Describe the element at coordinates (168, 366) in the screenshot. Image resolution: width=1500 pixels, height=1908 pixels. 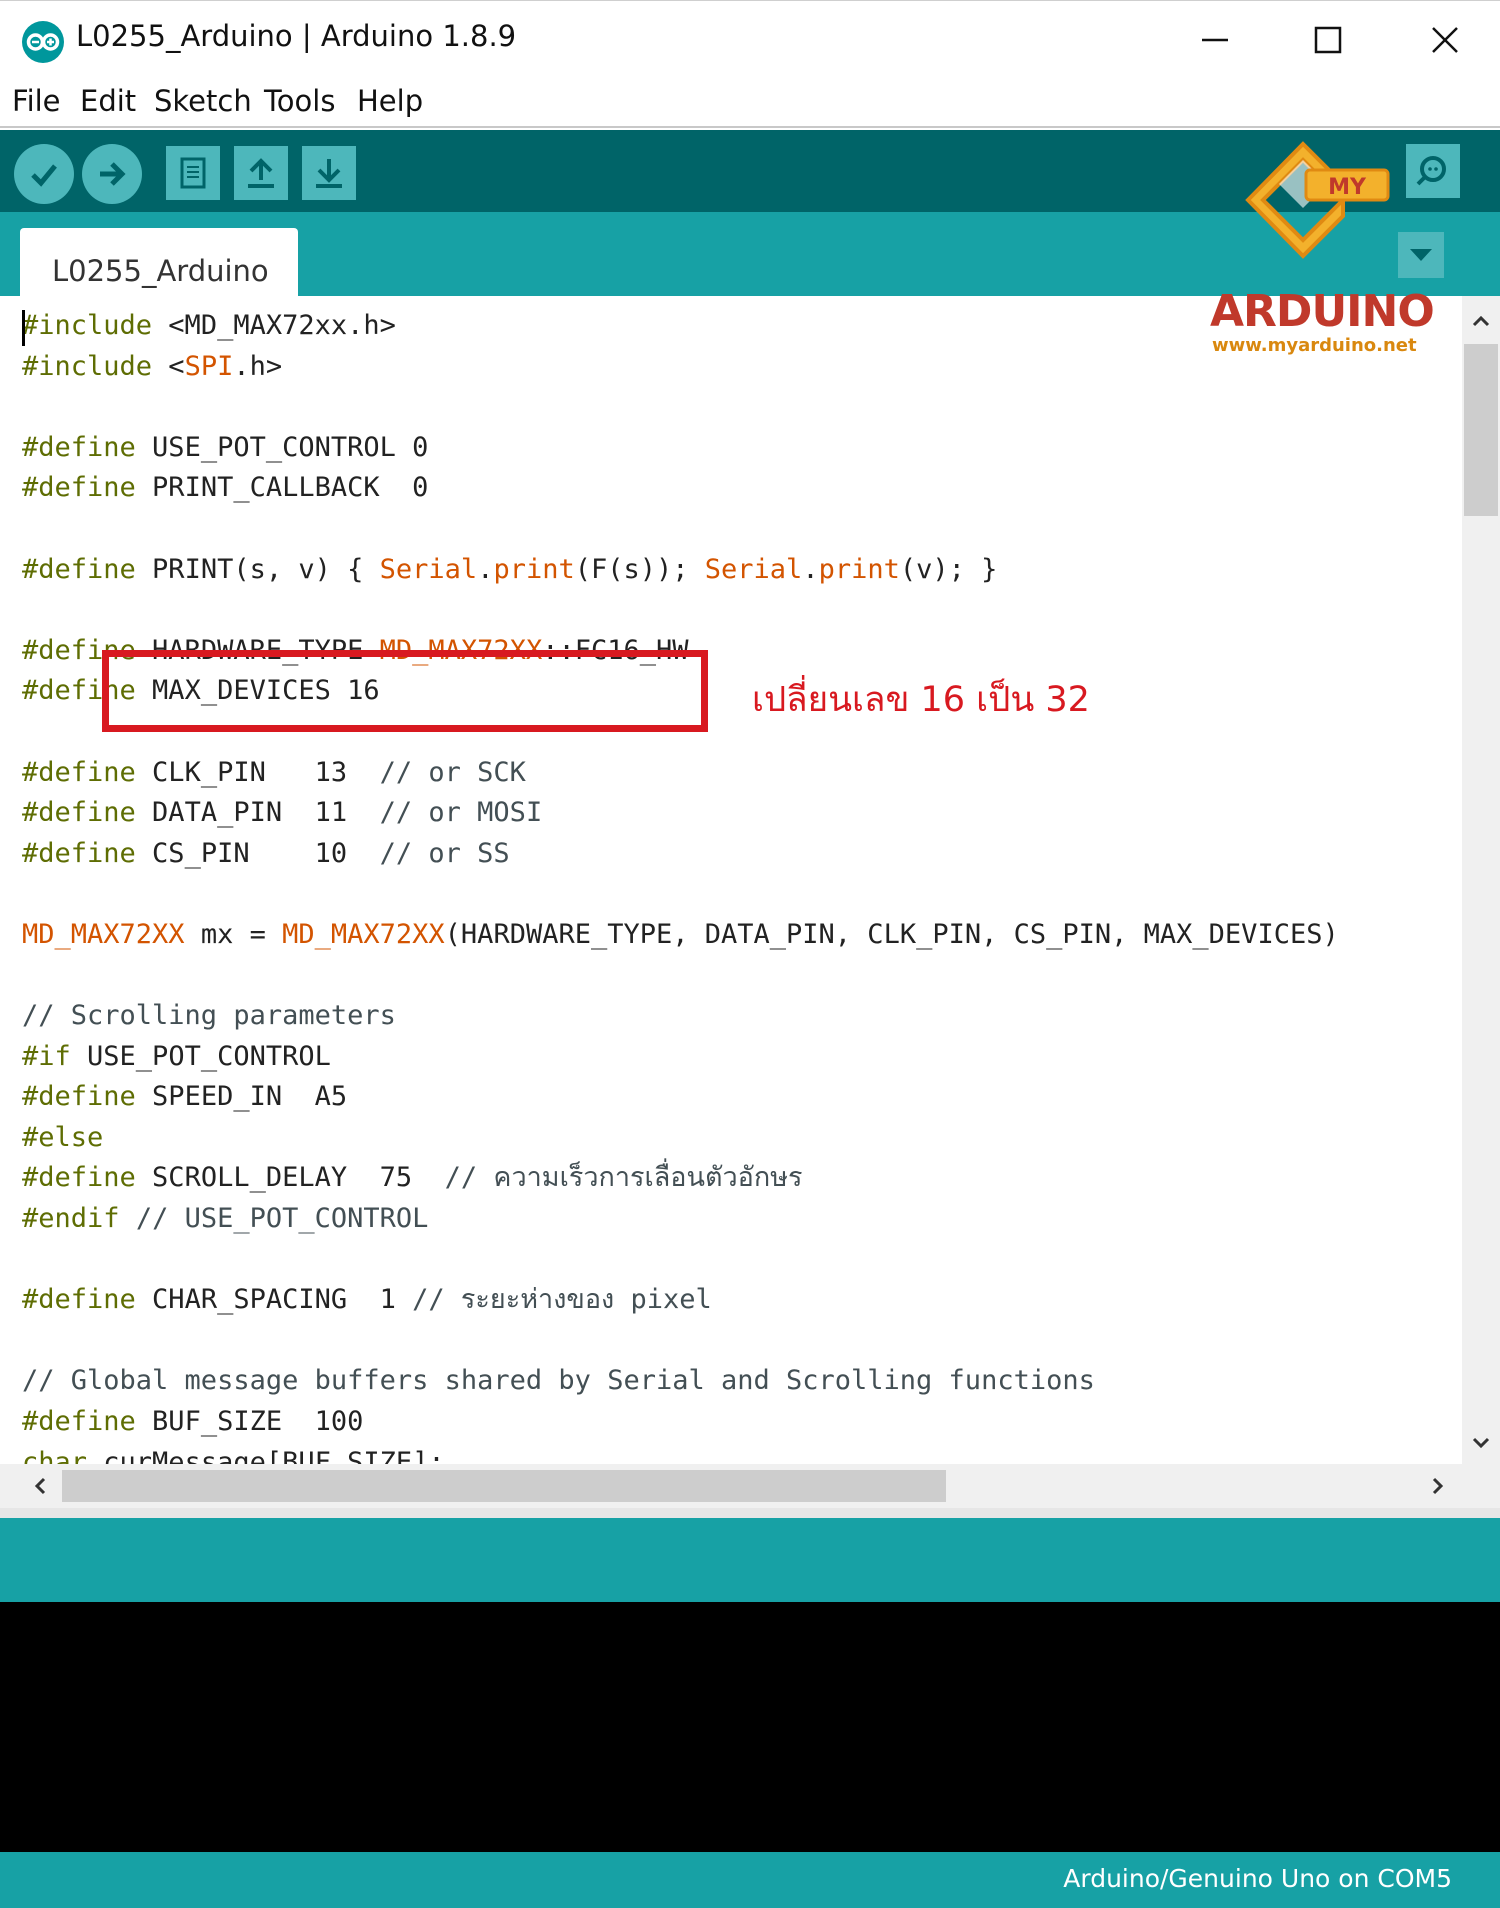
I see `code-token: <` at that location.